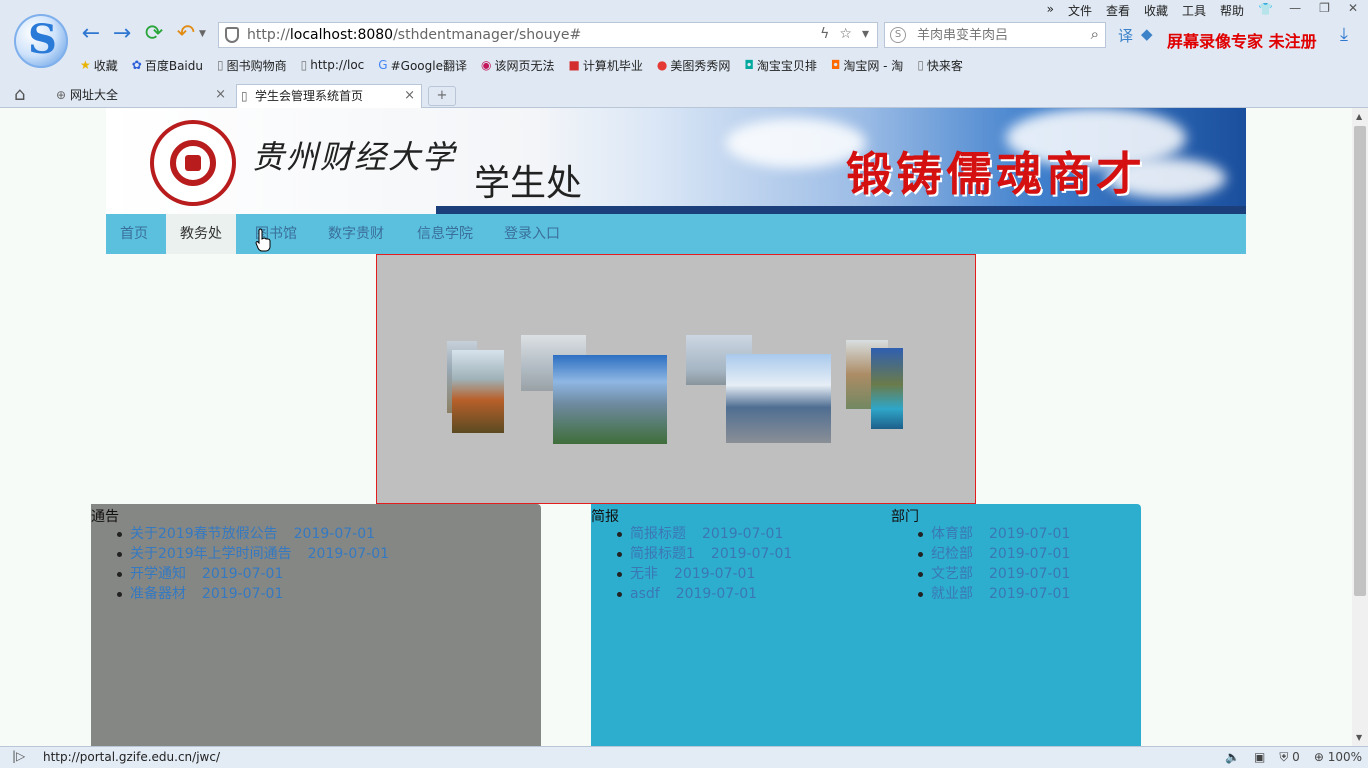 The width and height of the screenshot is (1368, 768). Describe the element at coordinates (1324, 8) in the screenshot. I see `restore-icon: ❐` at that location.